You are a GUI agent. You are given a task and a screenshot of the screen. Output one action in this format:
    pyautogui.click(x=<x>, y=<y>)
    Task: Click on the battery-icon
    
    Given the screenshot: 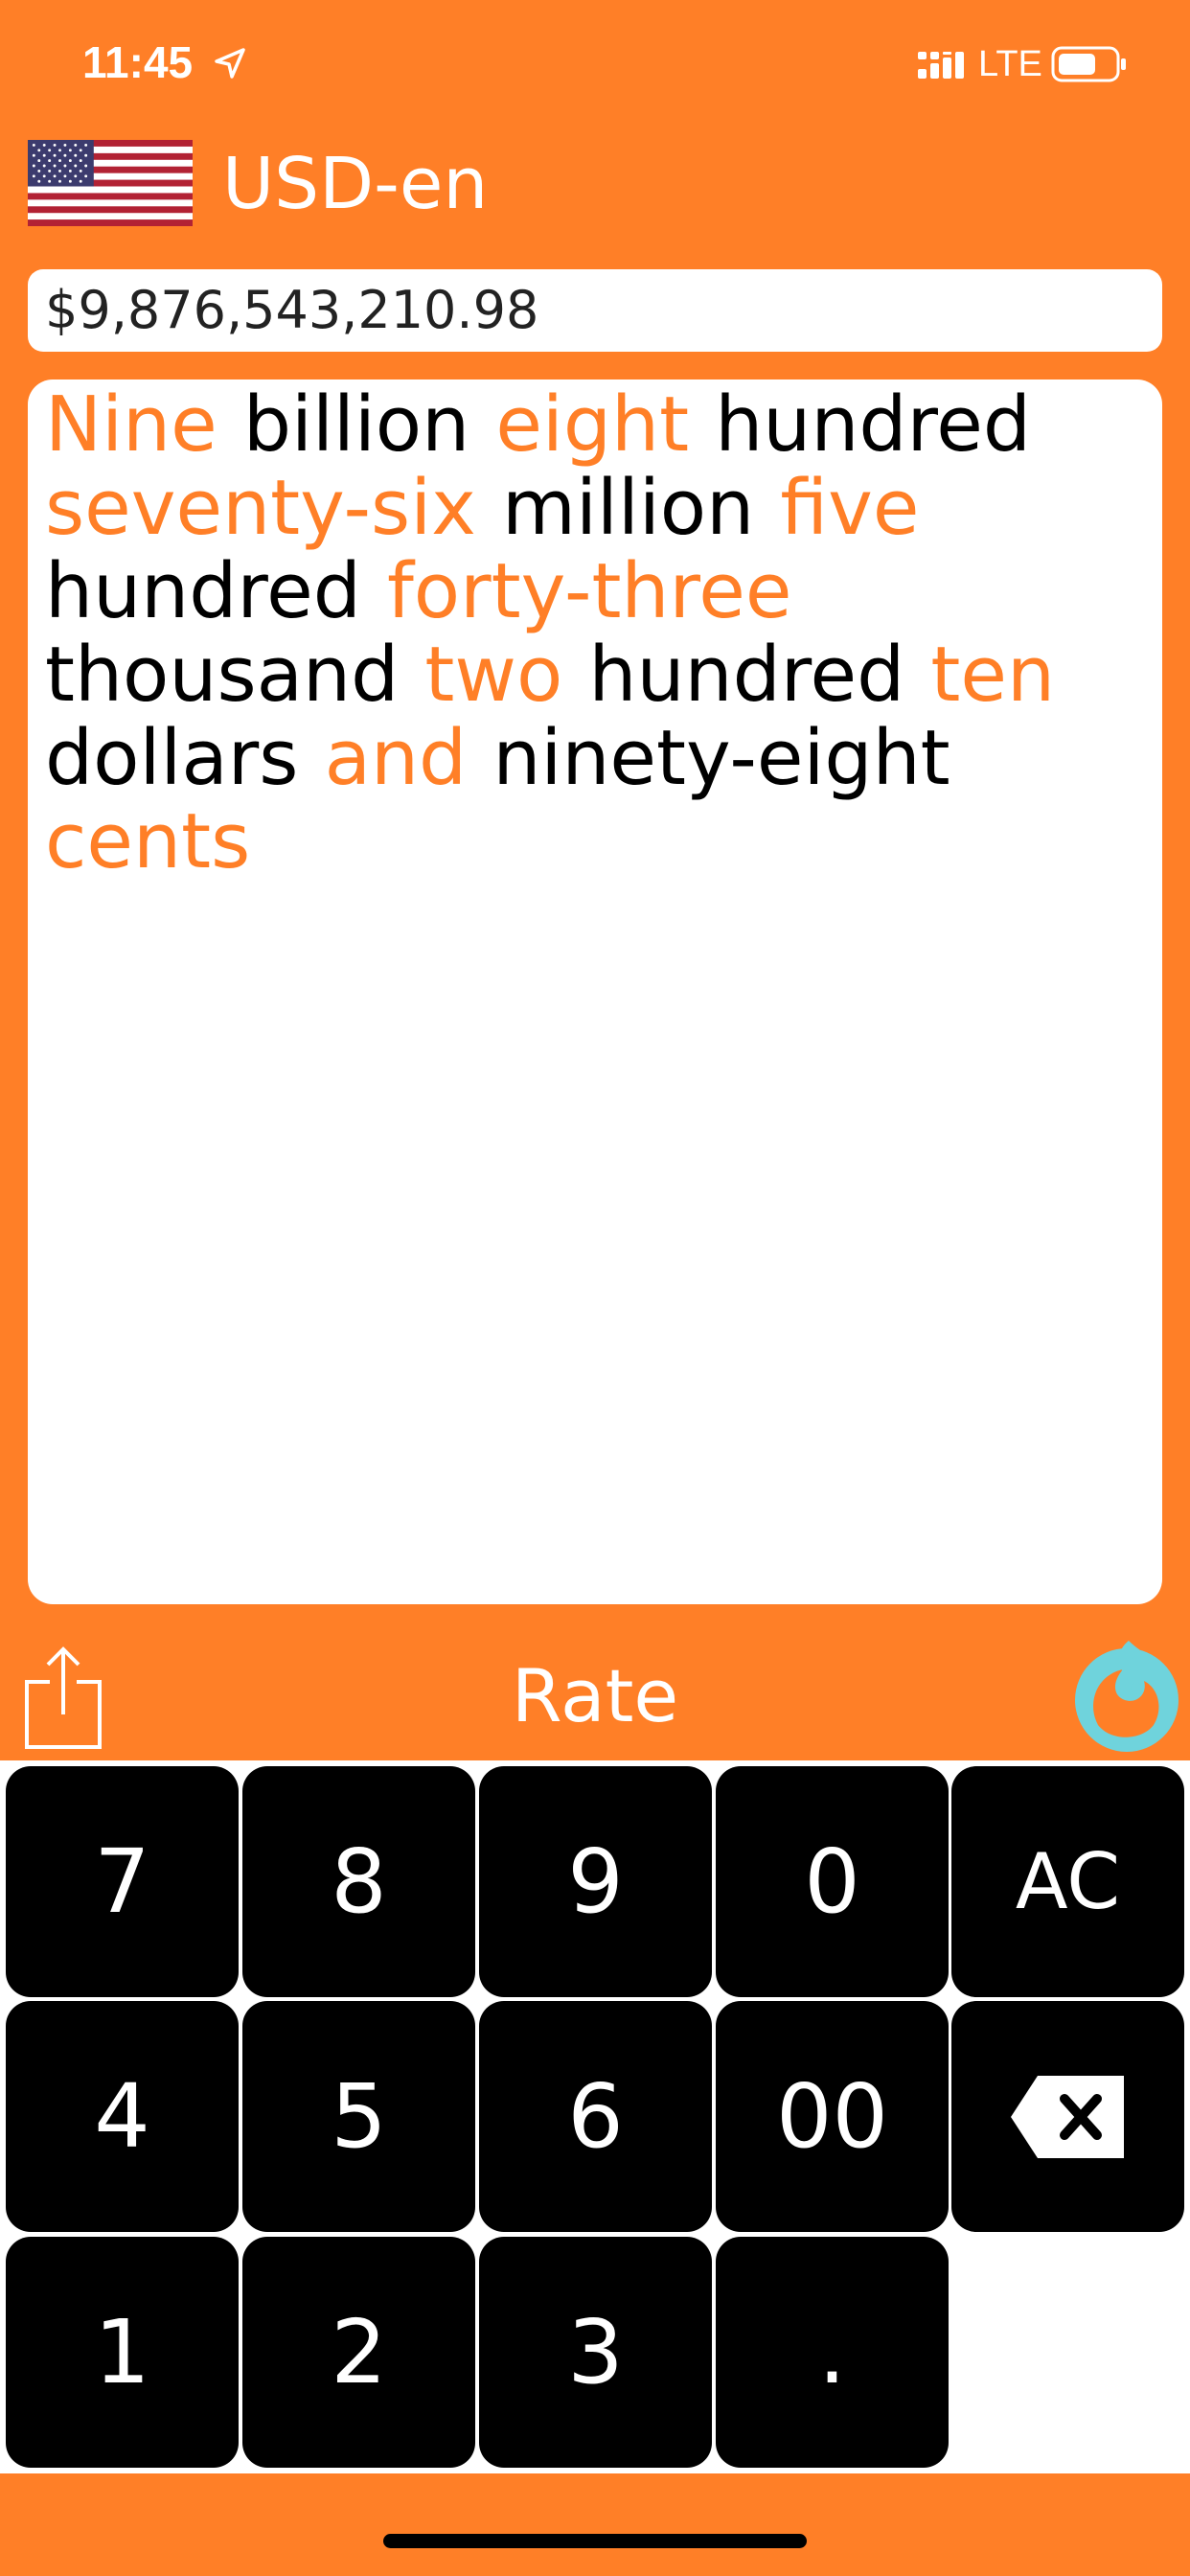 What is the action you would take?
    pyautogui.click(x=1089, y=64)
    